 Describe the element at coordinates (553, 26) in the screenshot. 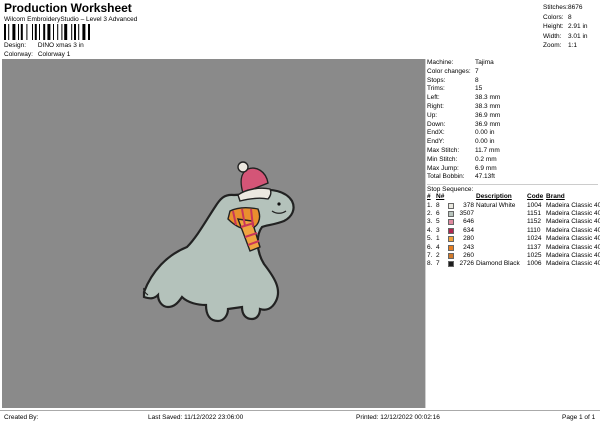

I see `stat-label: Height:` at that location.